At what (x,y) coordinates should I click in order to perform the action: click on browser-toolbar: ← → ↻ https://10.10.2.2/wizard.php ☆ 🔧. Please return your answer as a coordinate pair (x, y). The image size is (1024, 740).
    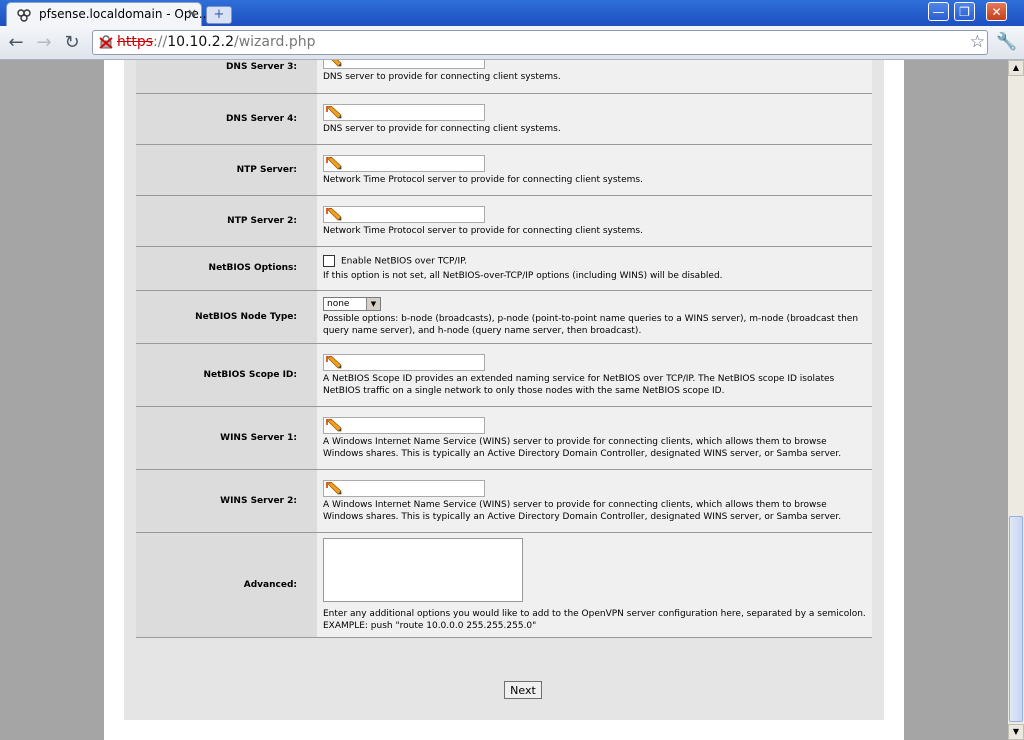
    Looking at the image, I should click on (512, 43).